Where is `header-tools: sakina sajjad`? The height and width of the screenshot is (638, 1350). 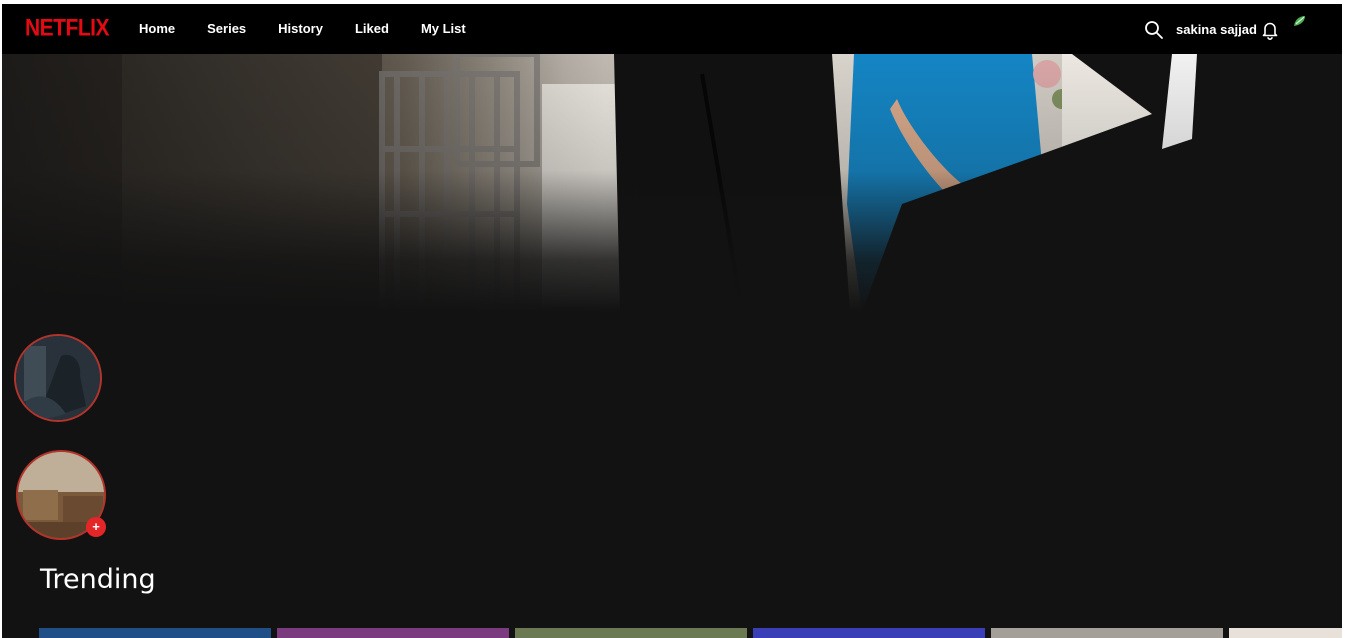 header-tools: sakina sajjad is located at coordinates (1232, 29).